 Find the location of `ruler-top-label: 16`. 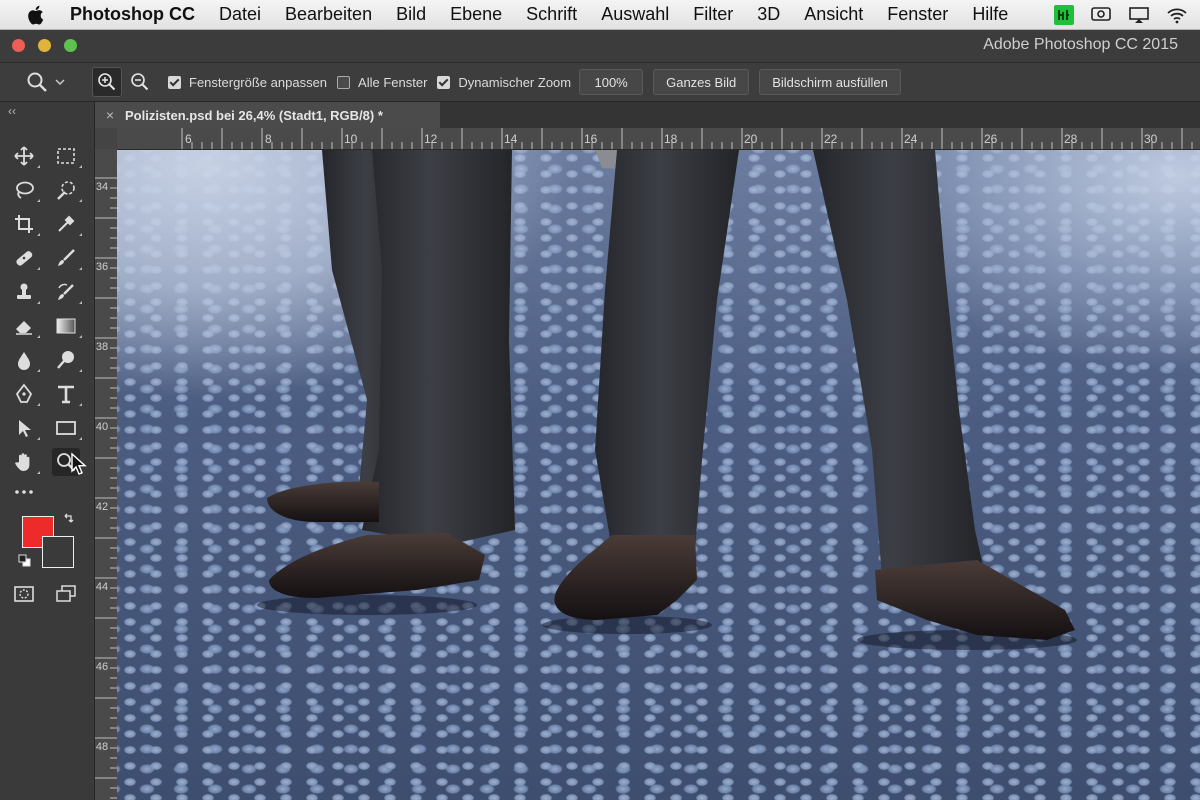

ruler-top-label: 16 is located at coordinates (591, 139).